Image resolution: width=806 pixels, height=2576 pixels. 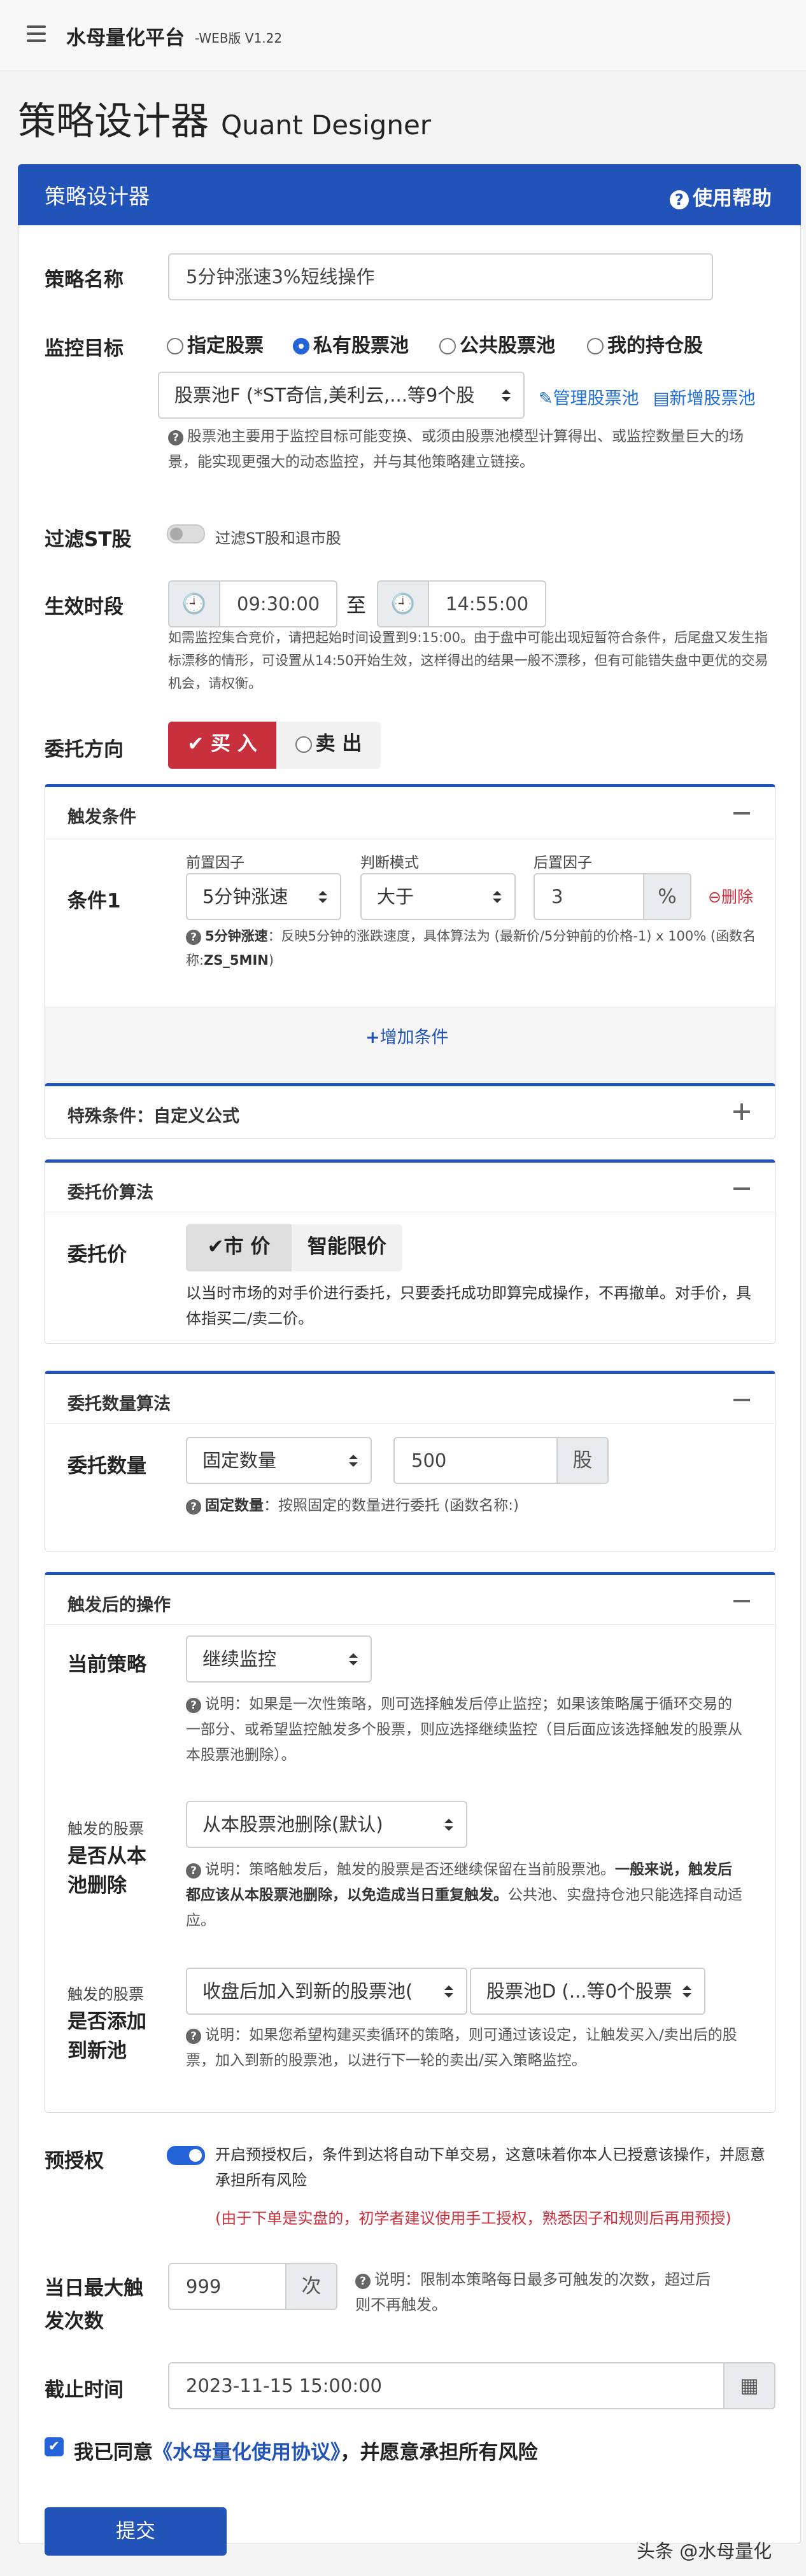 I want to click on monitor-label: 监控目标, so click(x=84, y=348).